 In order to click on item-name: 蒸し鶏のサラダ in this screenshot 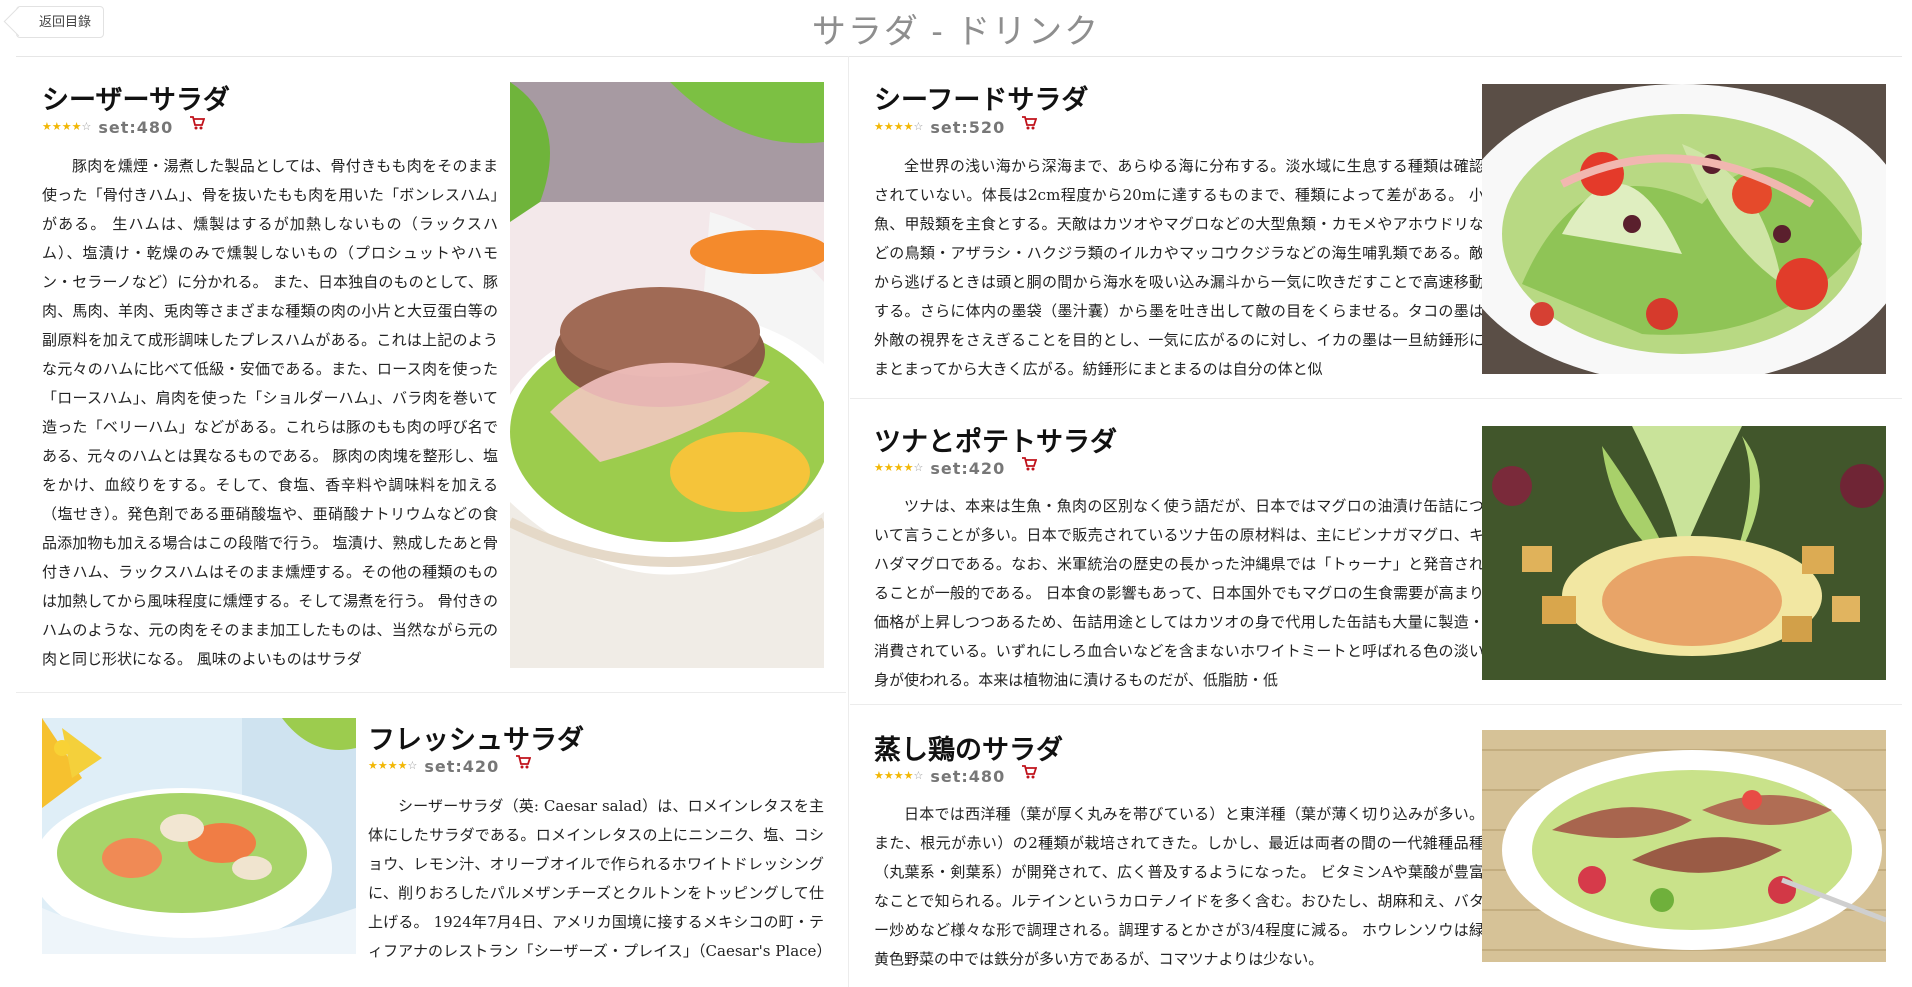, I will do `click(968, 750)`.